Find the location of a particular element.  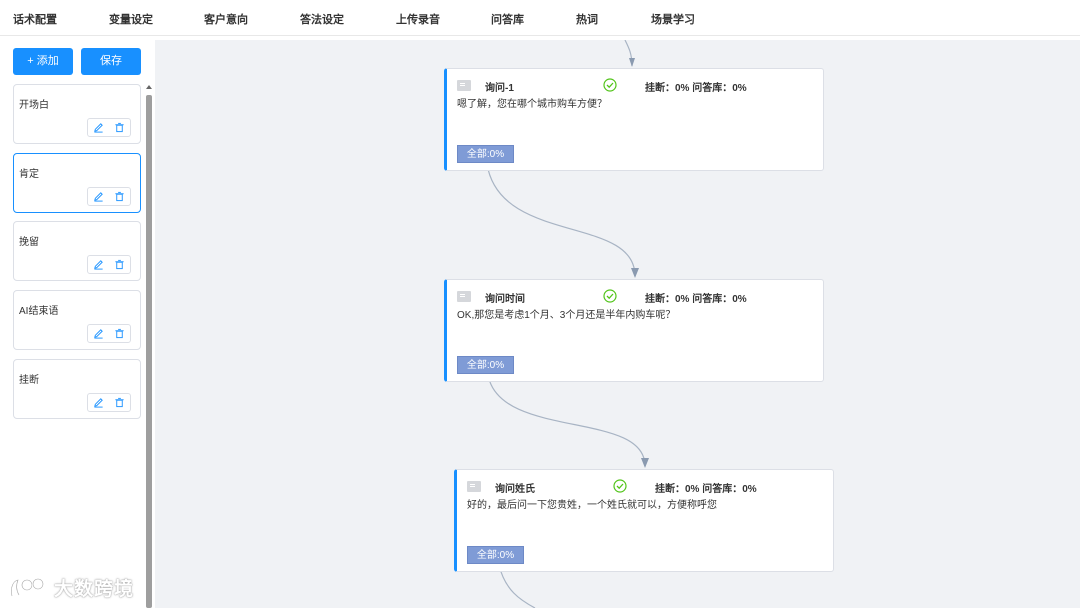

flow-card-ask-1: 询问-1 挂断：0% 问答库：0% 嗯了解，您在哪个城市购车方便？ 全部:0% is located at coordinates (634, 119).